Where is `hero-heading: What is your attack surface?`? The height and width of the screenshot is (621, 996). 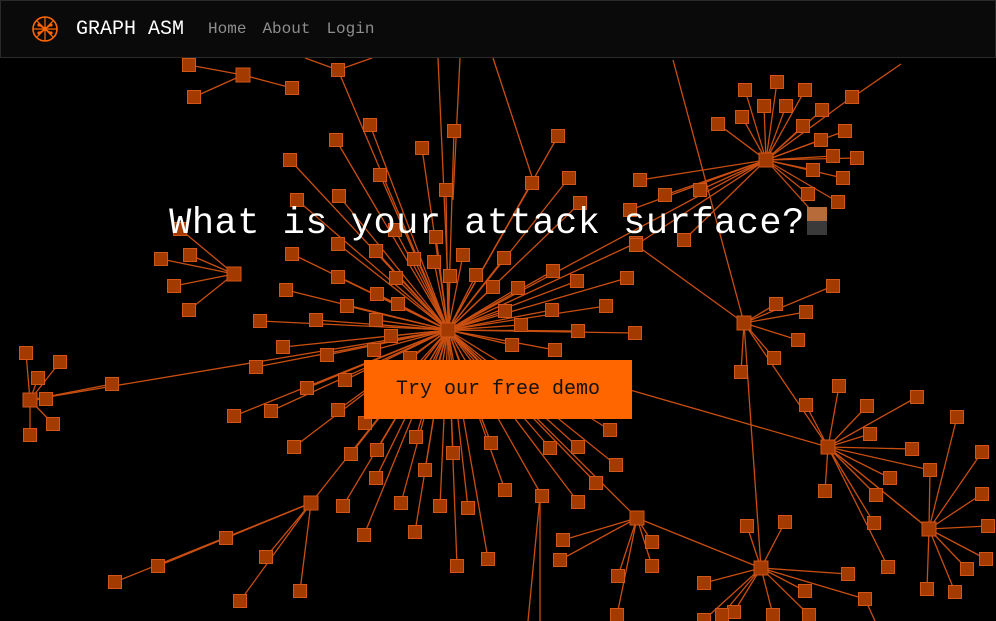 hero-heading: What is your attack surface? is located at coordinates (498, 224).